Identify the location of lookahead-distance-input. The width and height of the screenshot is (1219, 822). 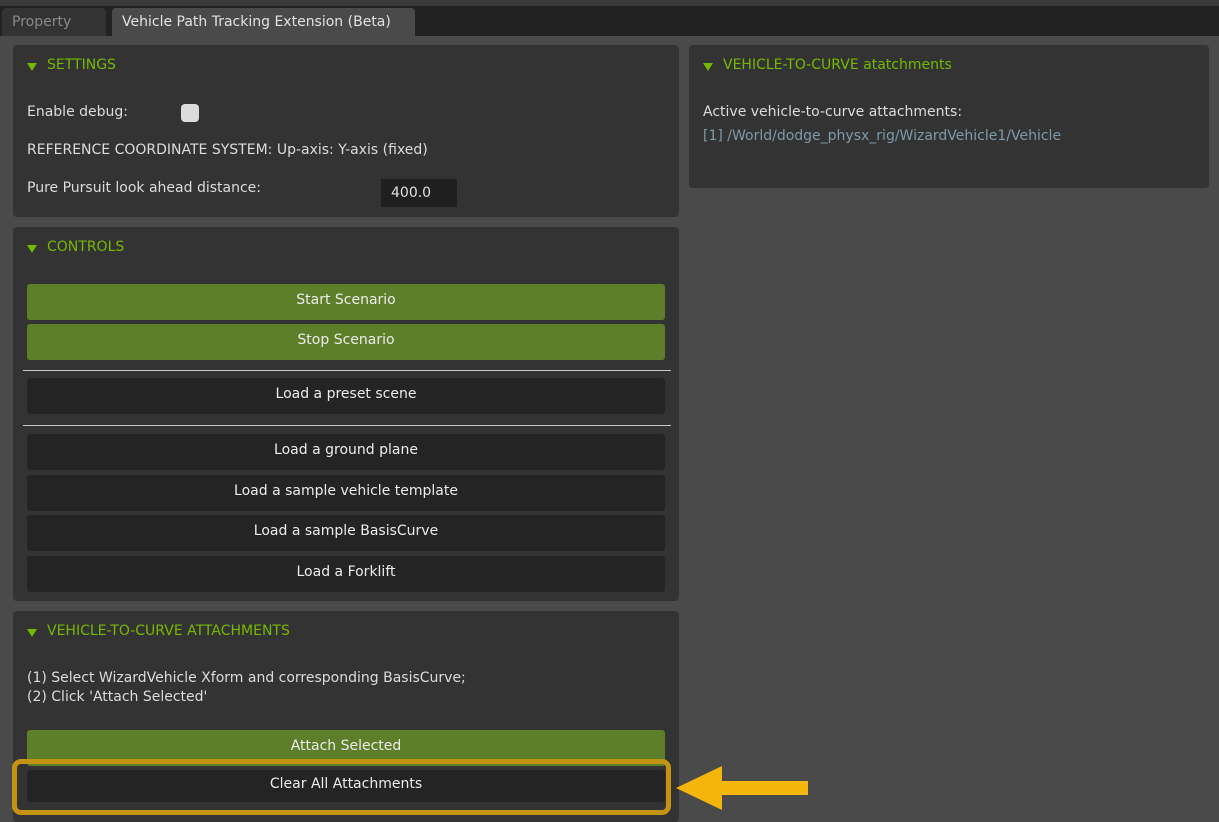
(419, 193).